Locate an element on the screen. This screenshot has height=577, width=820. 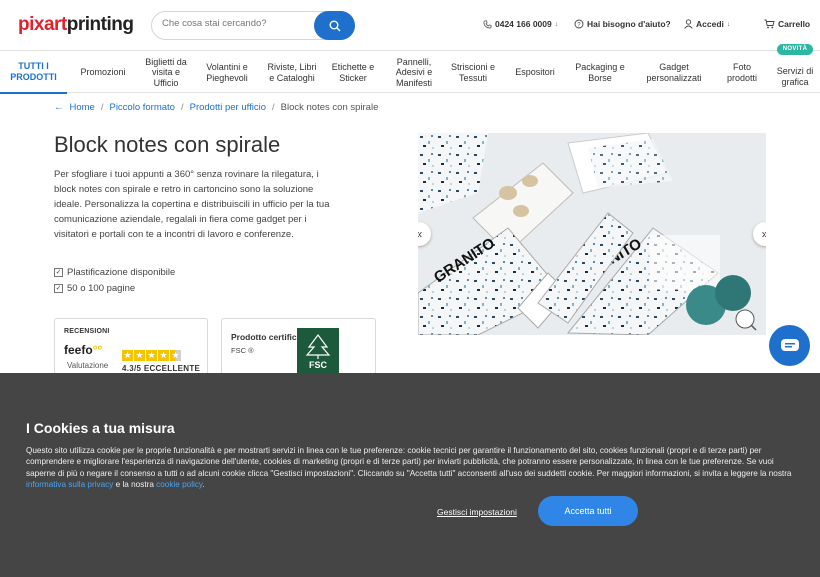
nav-item-servizi-grafica: Servizi di grafica is located at coordinates (795, 72).